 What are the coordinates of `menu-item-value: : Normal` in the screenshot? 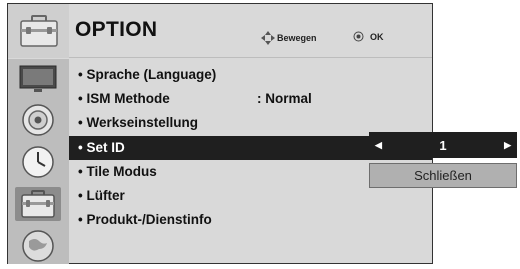 It's located at (284, 98).